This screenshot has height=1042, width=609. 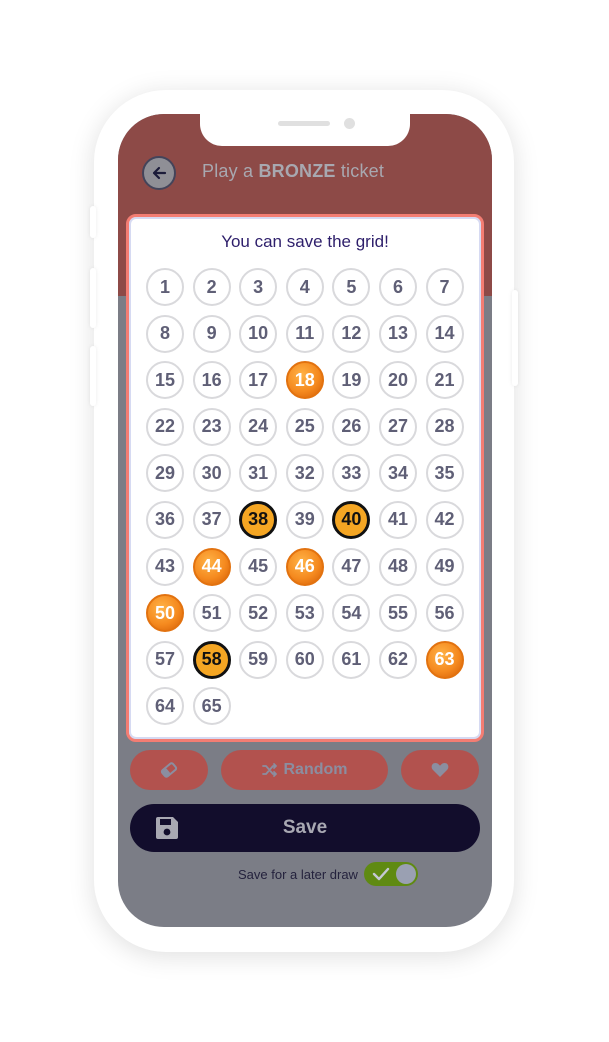 I want to click on shuffle-icon, so click(x=269, y=770).